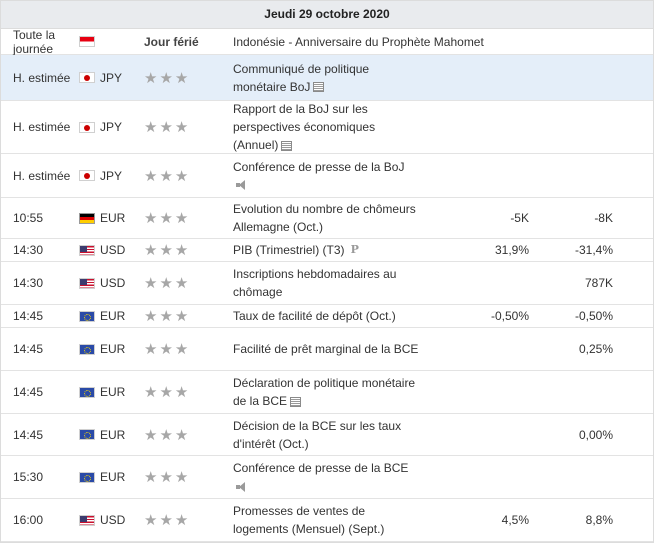  I want to click on event-title-cell: Communiqué de politique monétaire BoJ, so click(326, 77).